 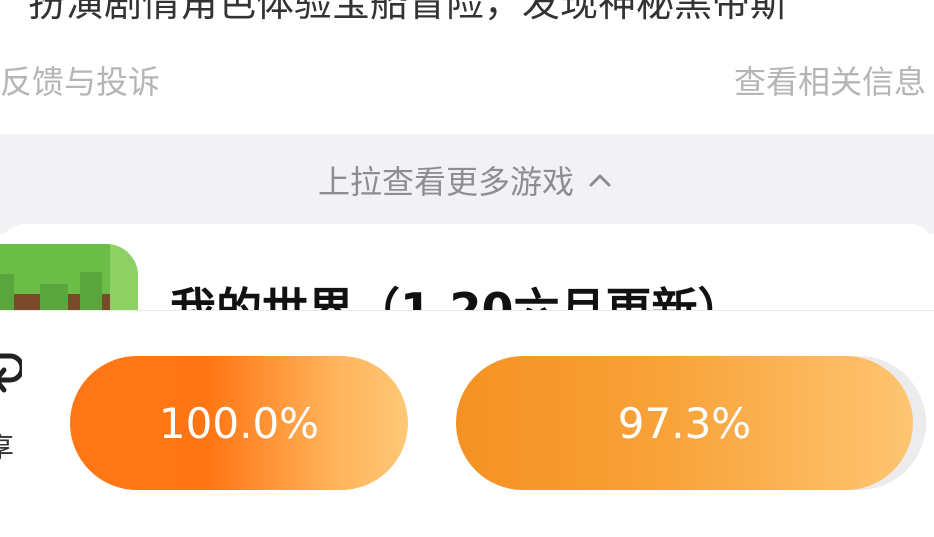 I want to click on related-info-link: 查看相关信息, so click(x=830, y=82).